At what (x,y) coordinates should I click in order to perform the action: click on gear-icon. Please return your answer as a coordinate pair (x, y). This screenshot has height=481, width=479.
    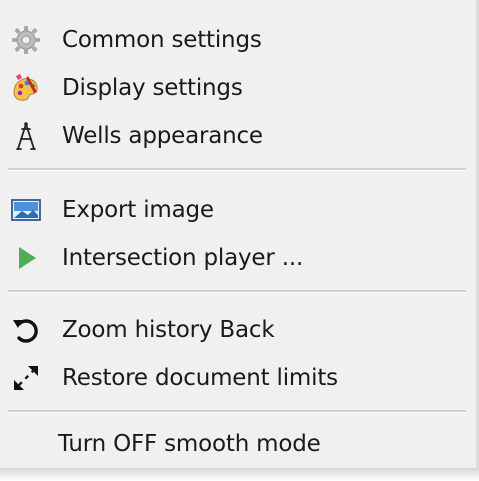
    Looking at the image, I should click on (26, 40).